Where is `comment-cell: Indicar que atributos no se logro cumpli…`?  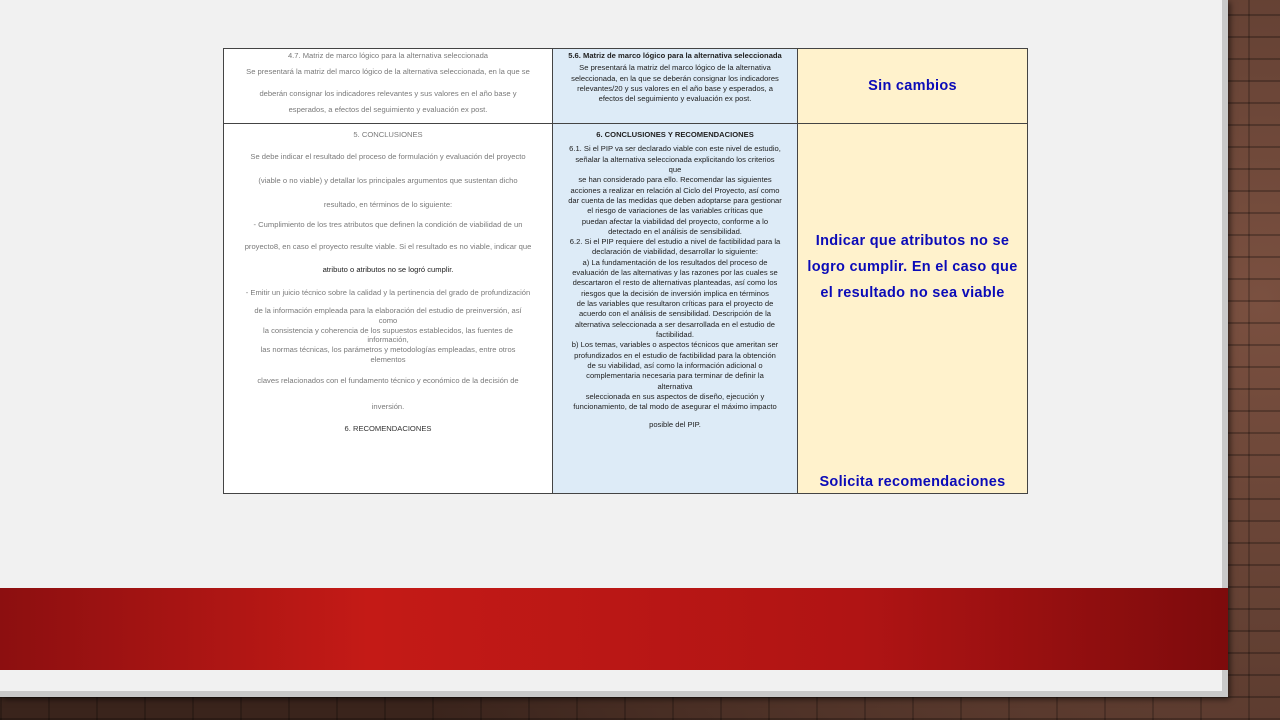
comment-cell: Indicar que atributos no se logro cumpli… is located at coordinates (912, 308).